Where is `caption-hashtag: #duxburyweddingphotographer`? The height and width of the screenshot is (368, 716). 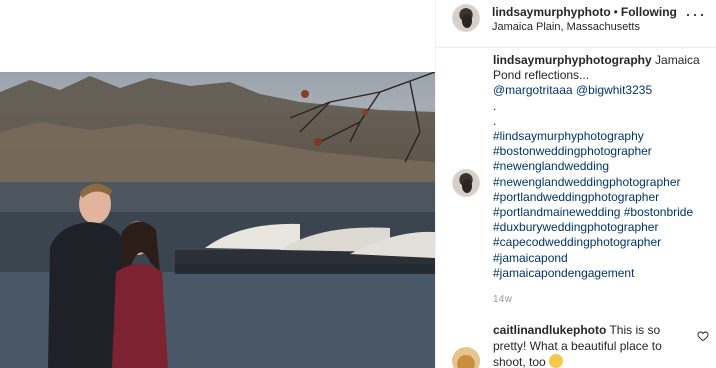
caption-hashtag: #duxburyweddingphotographer is located at coordinates (602, 227).